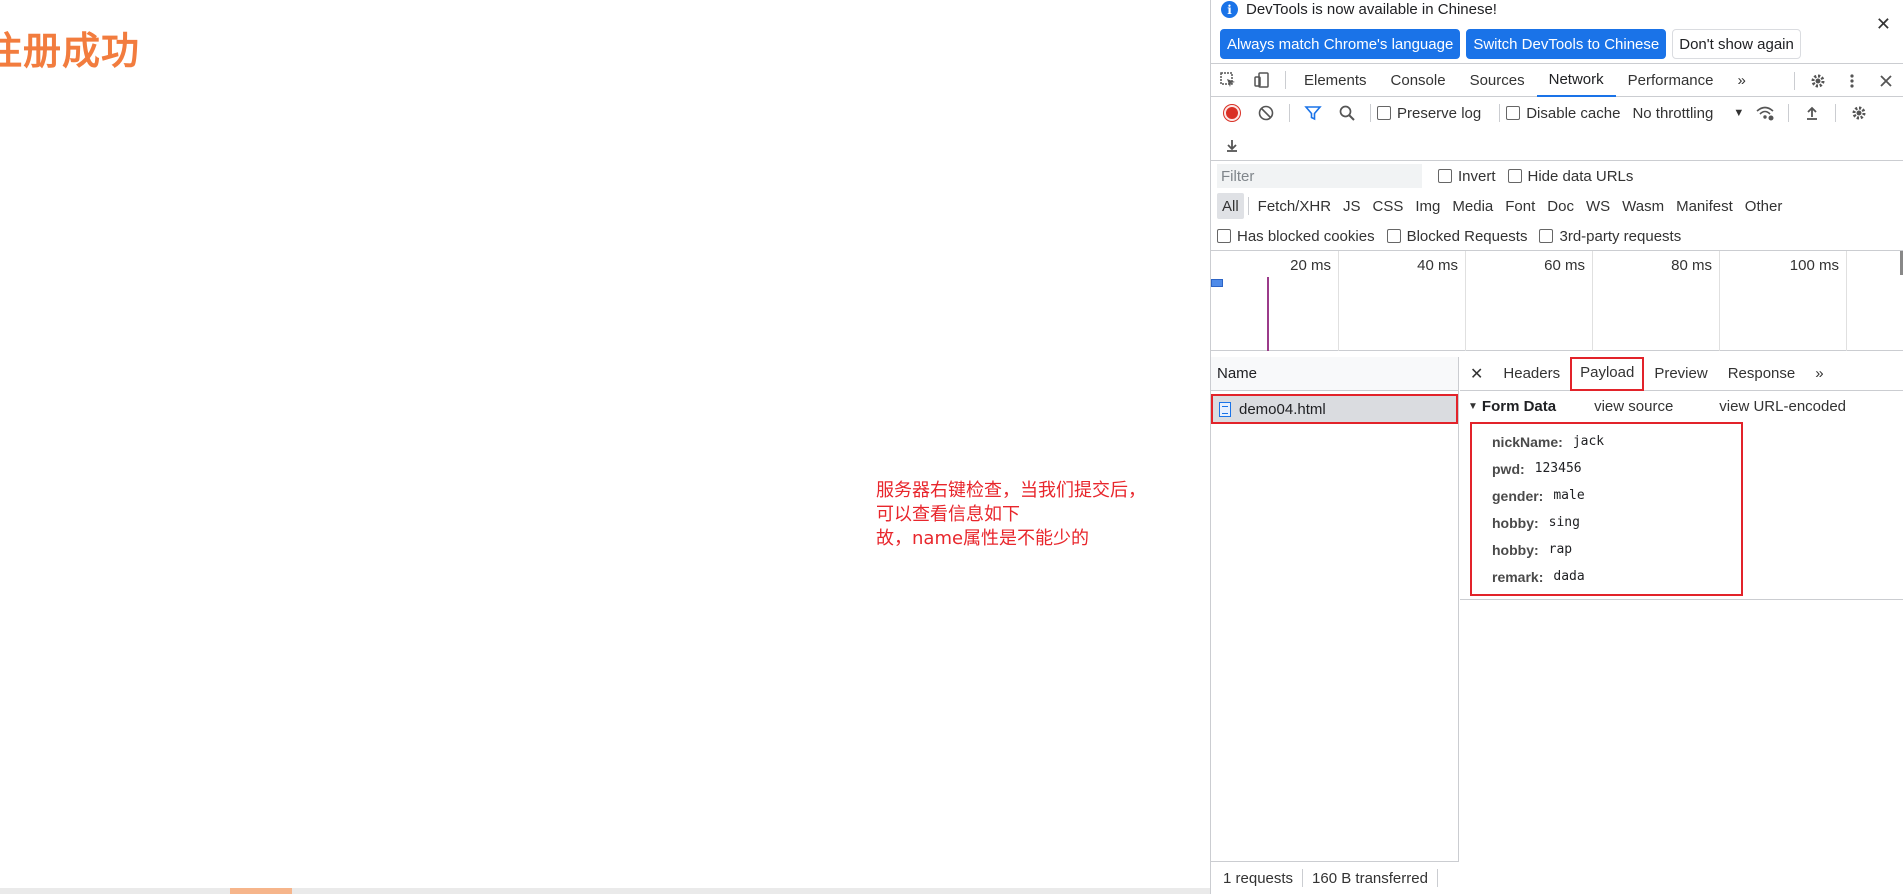  Describe the element at coordinates (1610, 236) in the screenshot. I see `third-party-requests-checkbox: 3rd-party requests` at that location.